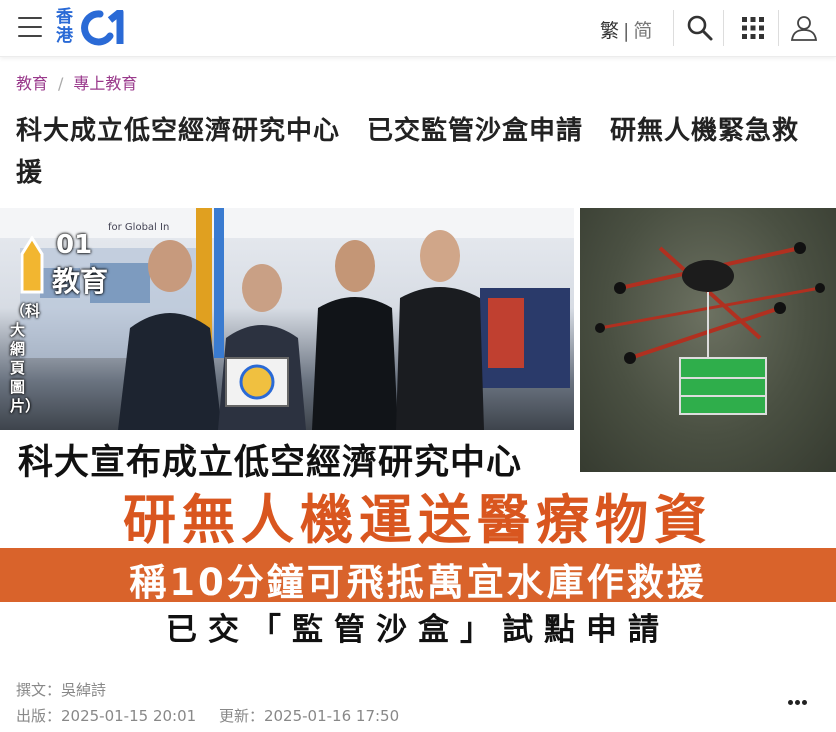  I want to click on apps-grid-icon, so click(753, 28).